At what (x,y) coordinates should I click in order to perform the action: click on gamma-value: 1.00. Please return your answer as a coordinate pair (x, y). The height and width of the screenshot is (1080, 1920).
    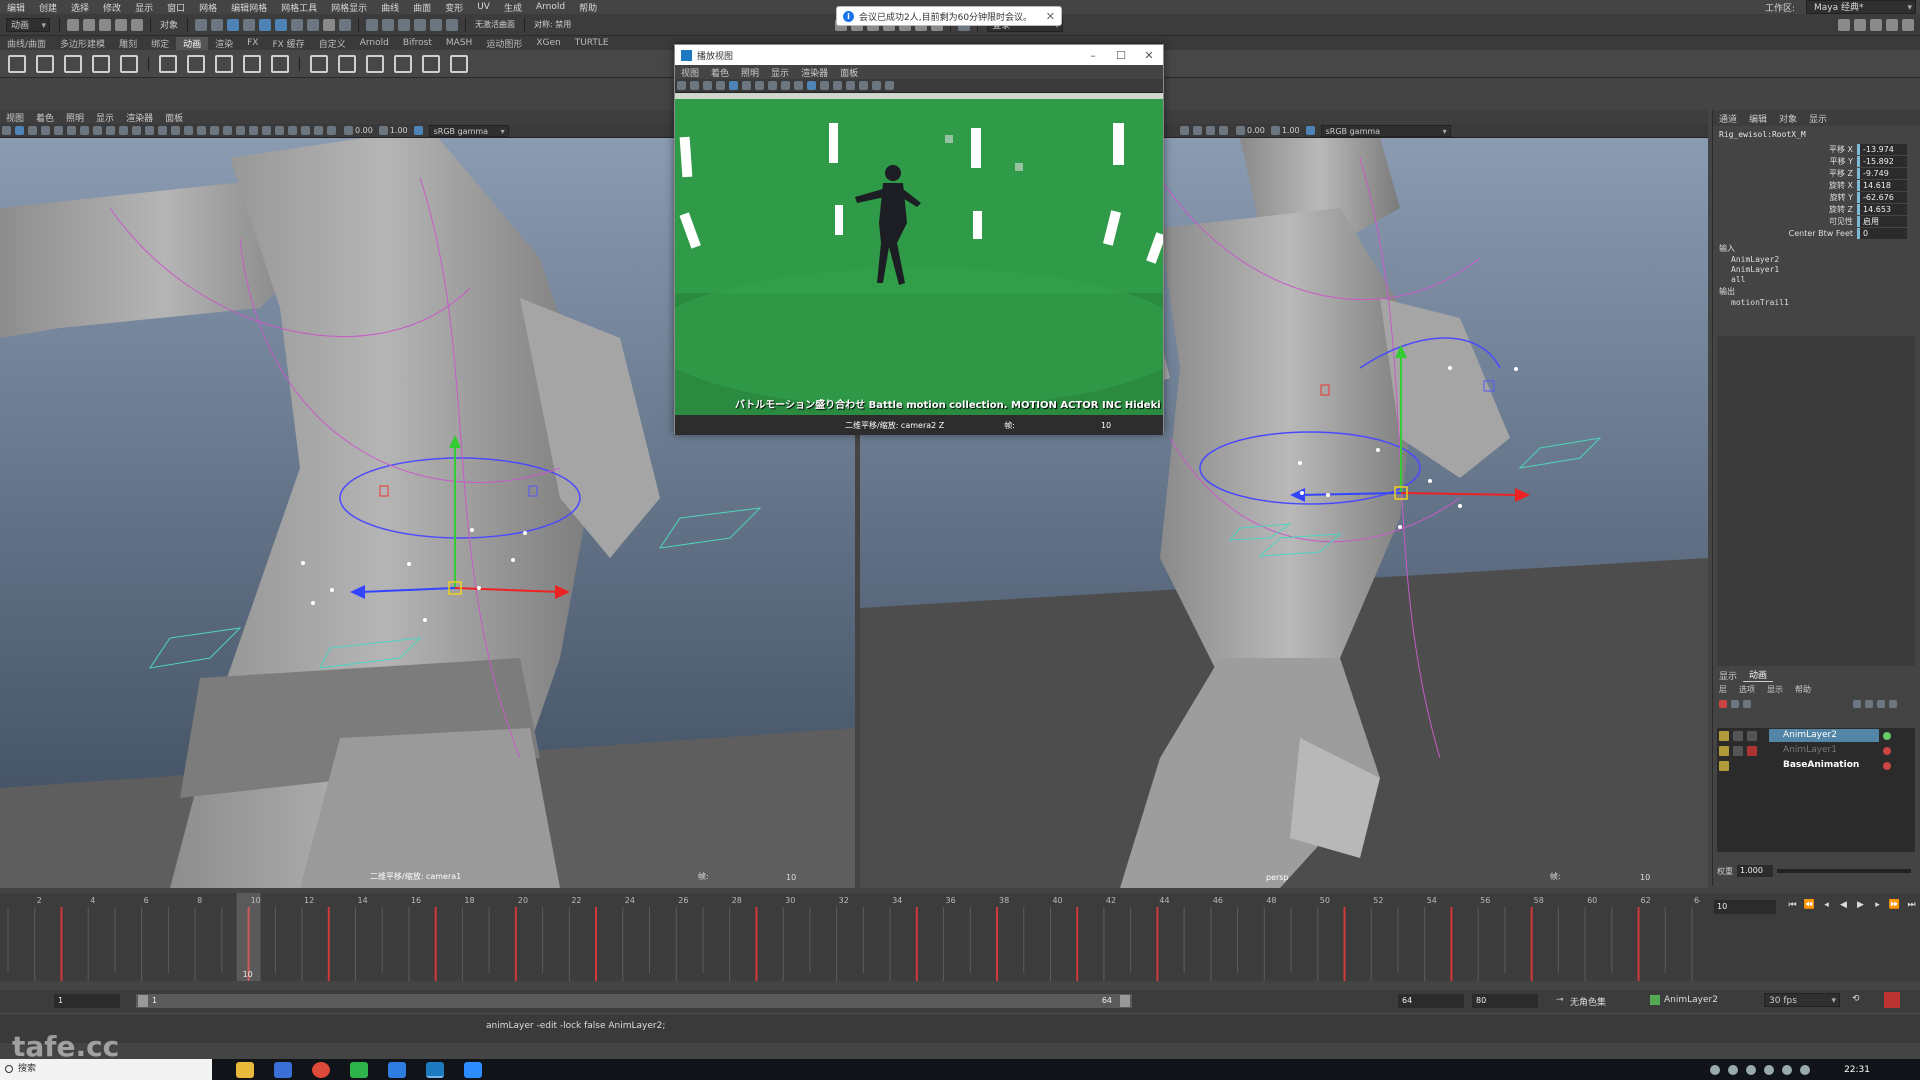
    Looking at the image, I should click on (1291, 130).